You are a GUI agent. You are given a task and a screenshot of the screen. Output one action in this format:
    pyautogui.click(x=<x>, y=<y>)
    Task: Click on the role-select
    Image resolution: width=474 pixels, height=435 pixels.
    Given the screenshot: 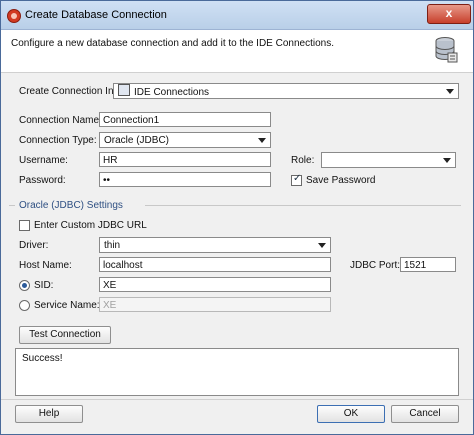 What is the action you would take?
    pyautogui.click(x=388, y=160)
    